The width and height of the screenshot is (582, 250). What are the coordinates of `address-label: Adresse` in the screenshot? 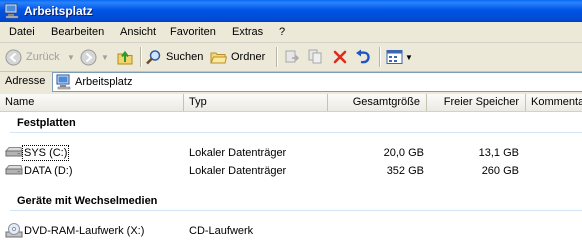 It's located at (25, 81).